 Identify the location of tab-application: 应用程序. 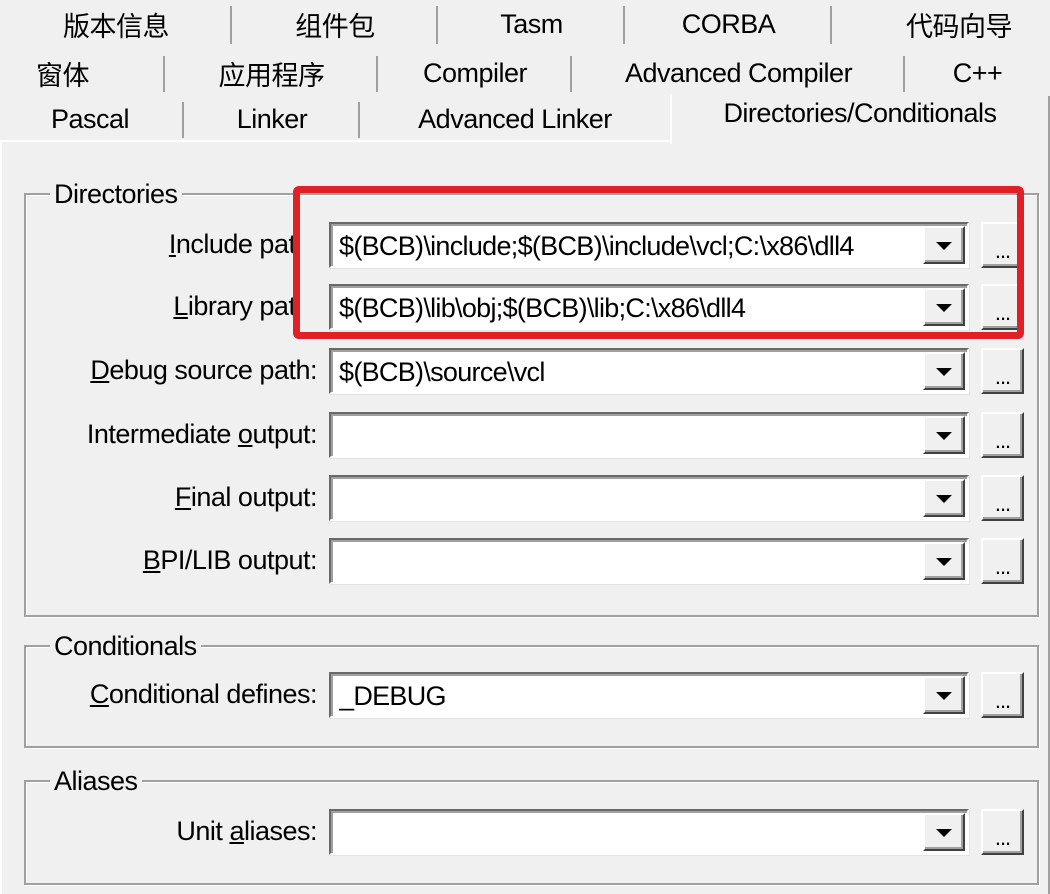
(272, 73).